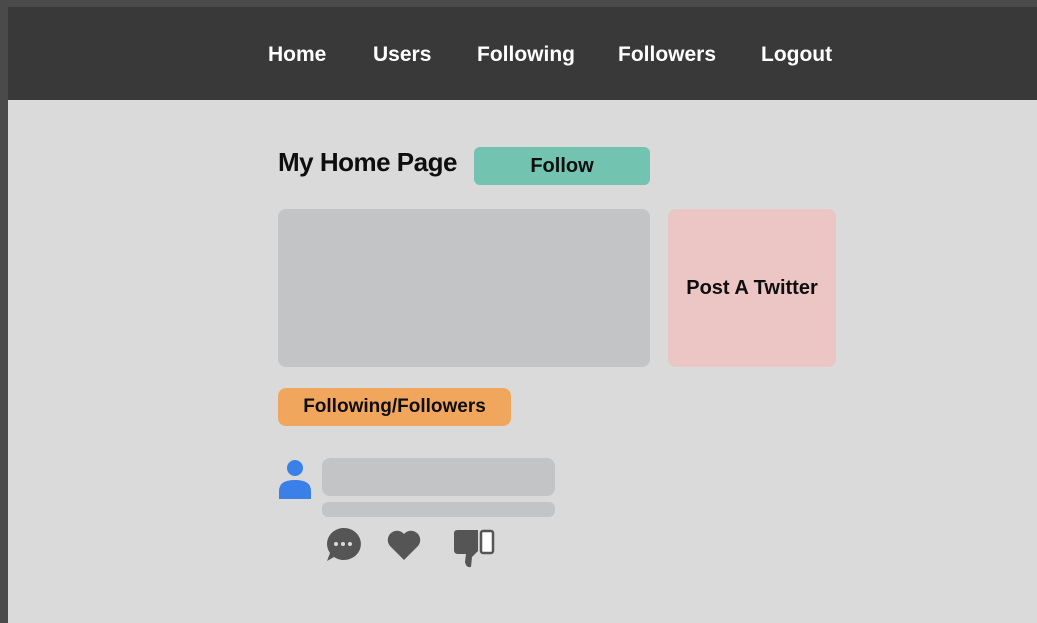 This screenshot has width=1037, height=623. I want to click on comment-icon, so click(343, 545).